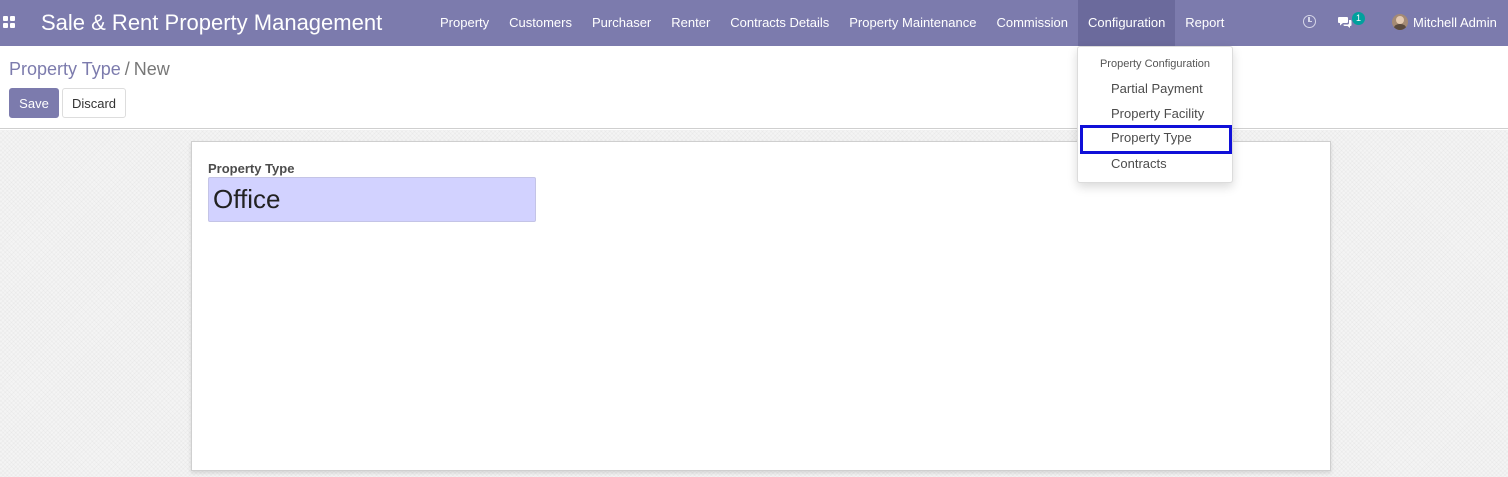 The image size is (1508, 477). I want to click on breadcrumb: Property Type / New, so click(89, 69).